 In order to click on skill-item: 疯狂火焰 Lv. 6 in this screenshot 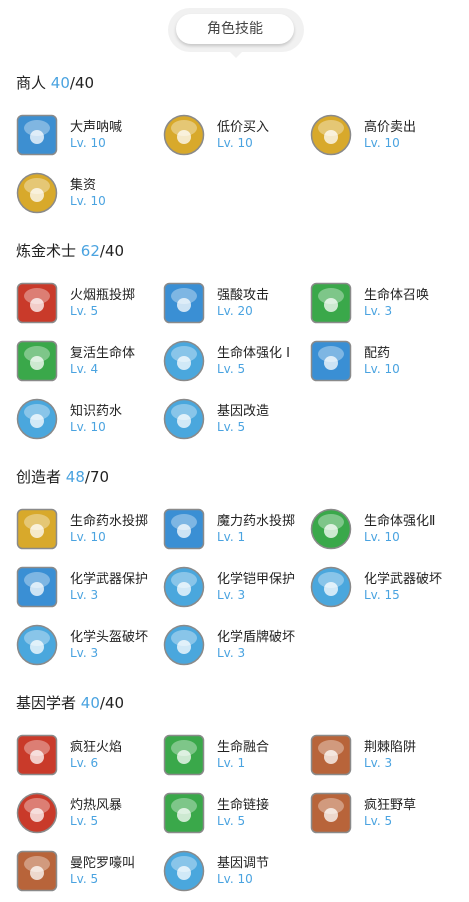, I will do `click(89, 756)`.